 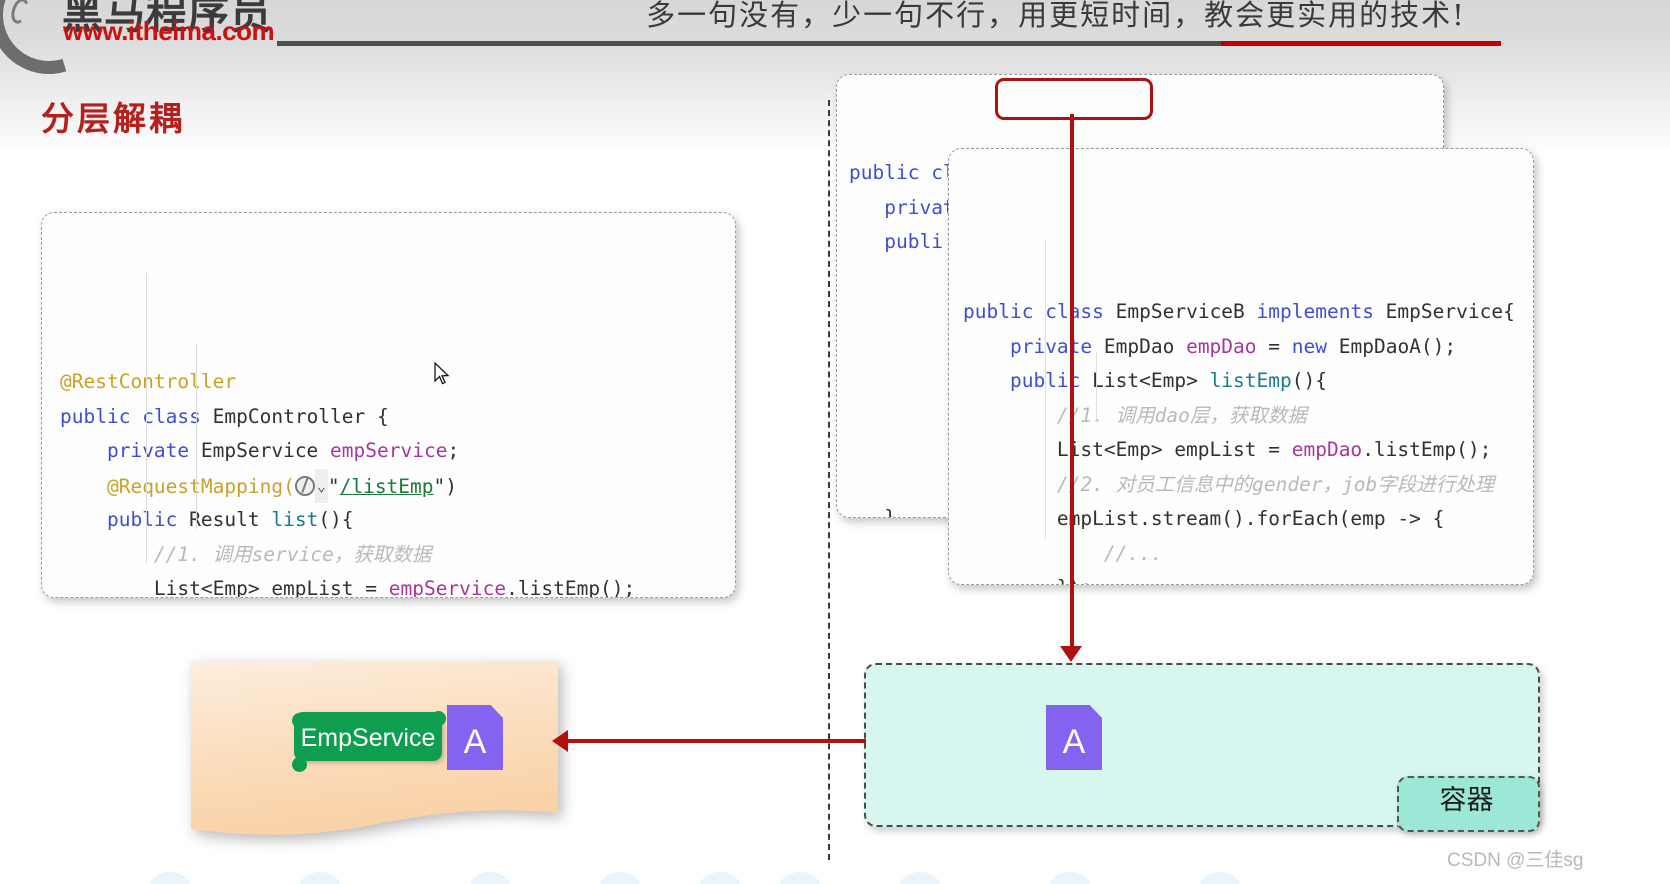 What do you see at coordinates (1248, 577) in the screenshot?
I see `code-line: });` at bounding box center [1248, 577].